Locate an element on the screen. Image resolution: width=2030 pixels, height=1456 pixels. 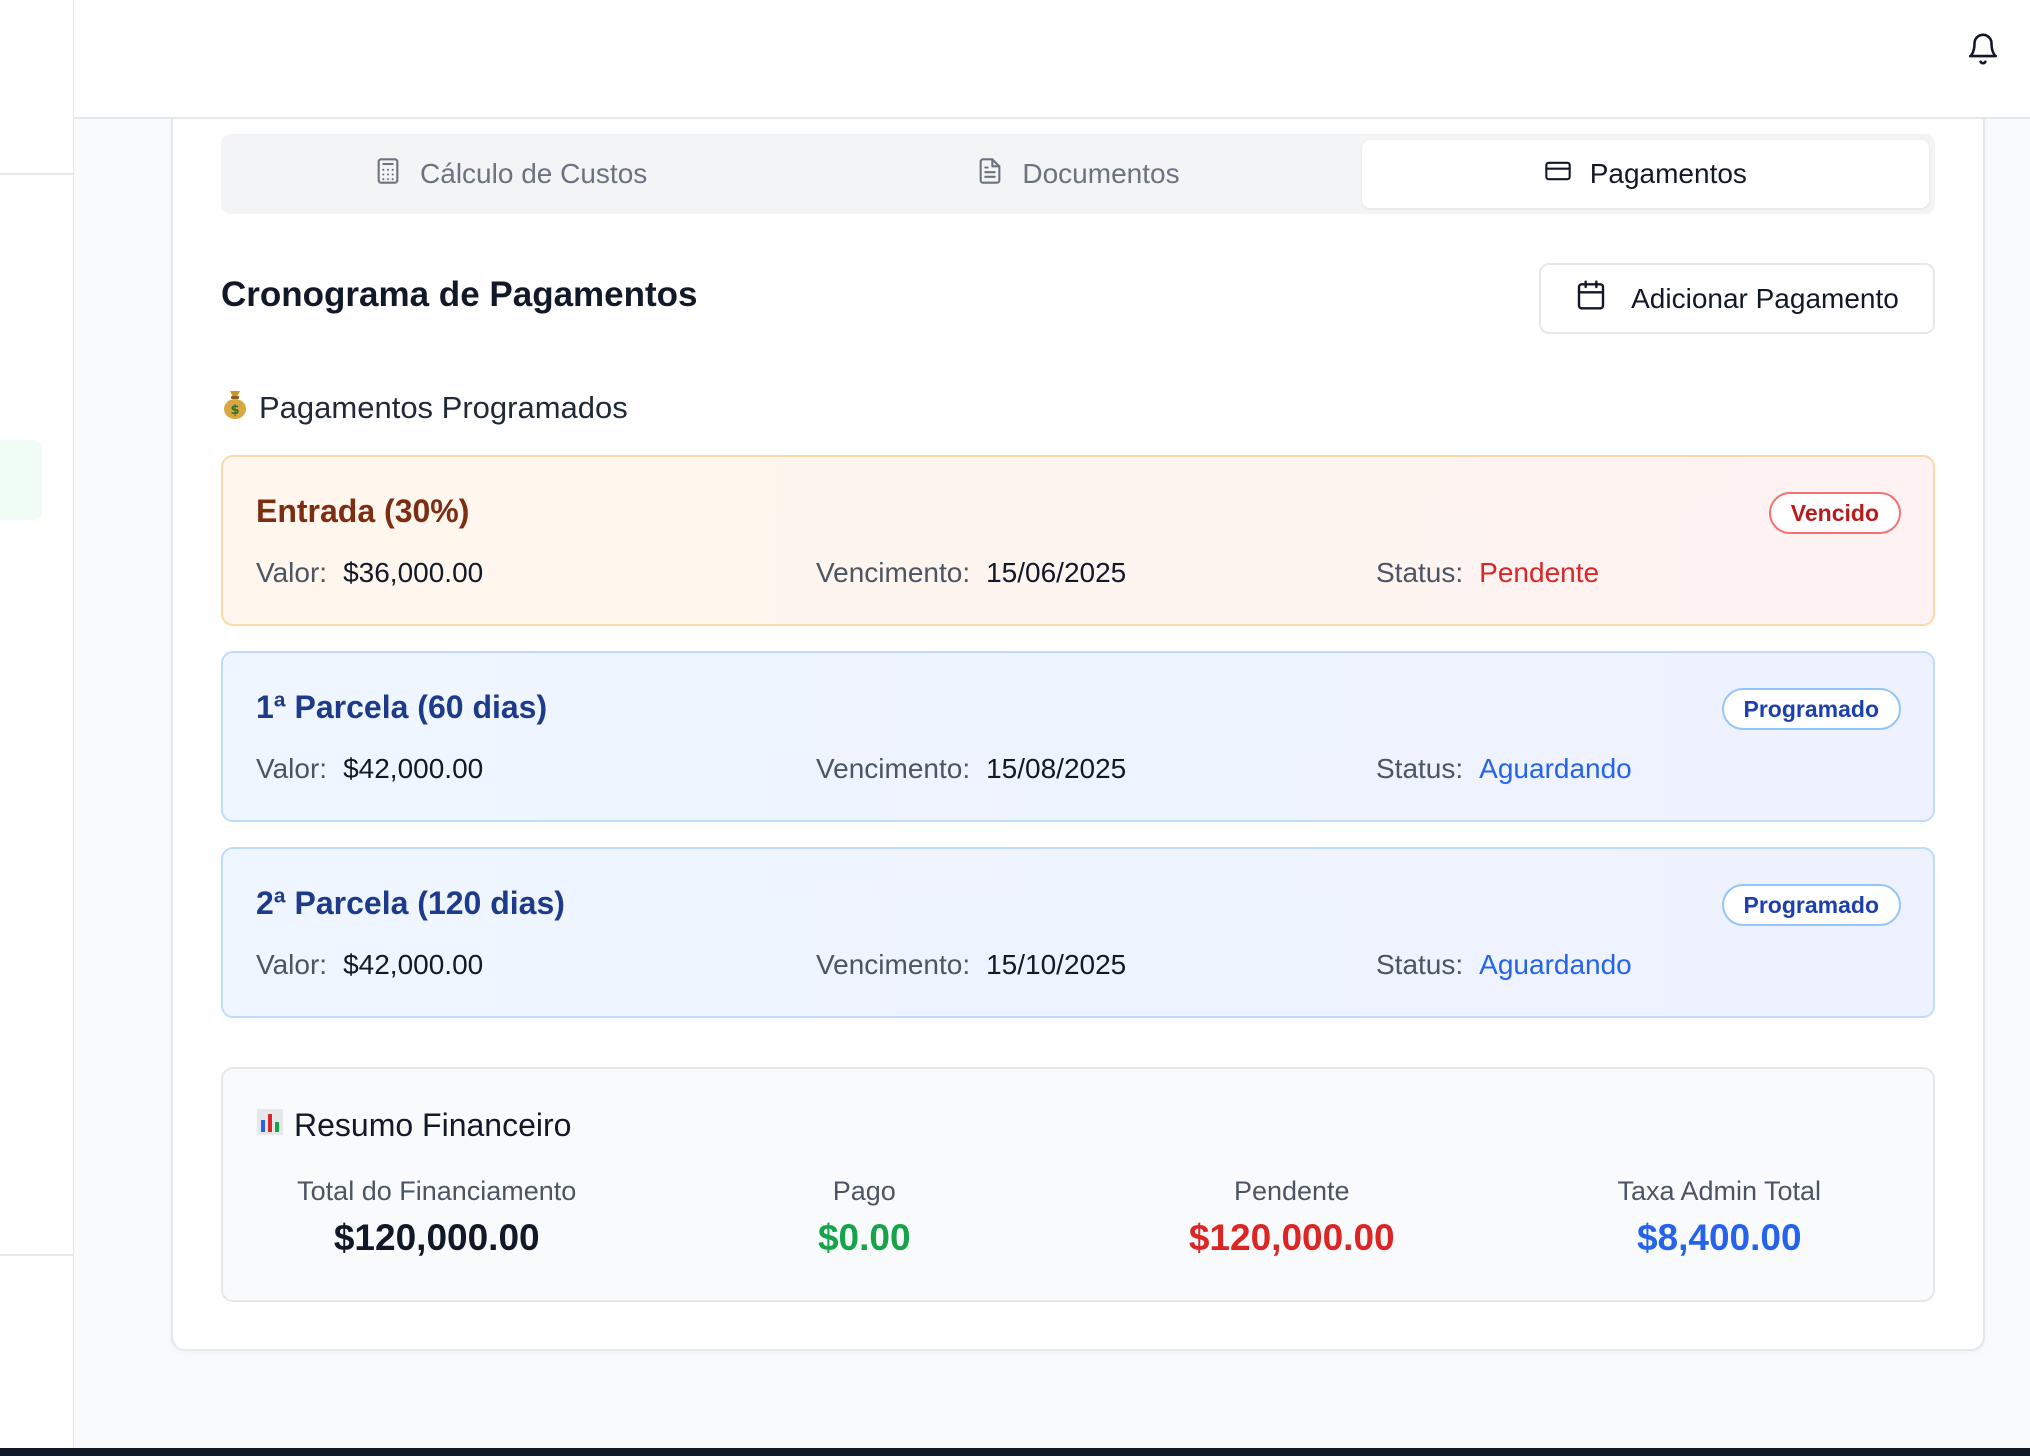
page-title: Cronograma de Pagamentos is located at coordinates (459, 294).